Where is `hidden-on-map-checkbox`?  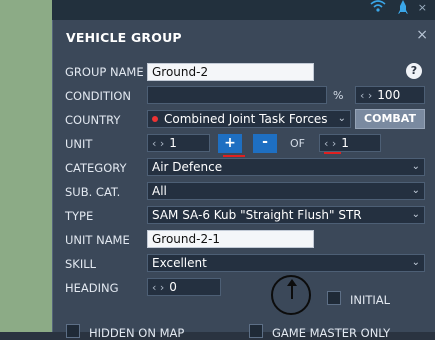
hidden-on-map-checkbox is located at coordinates (73, 331).